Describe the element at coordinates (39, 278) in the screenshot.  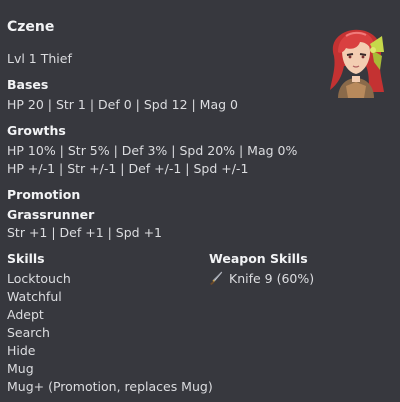
I see `list-item: Locktouch` at that location.